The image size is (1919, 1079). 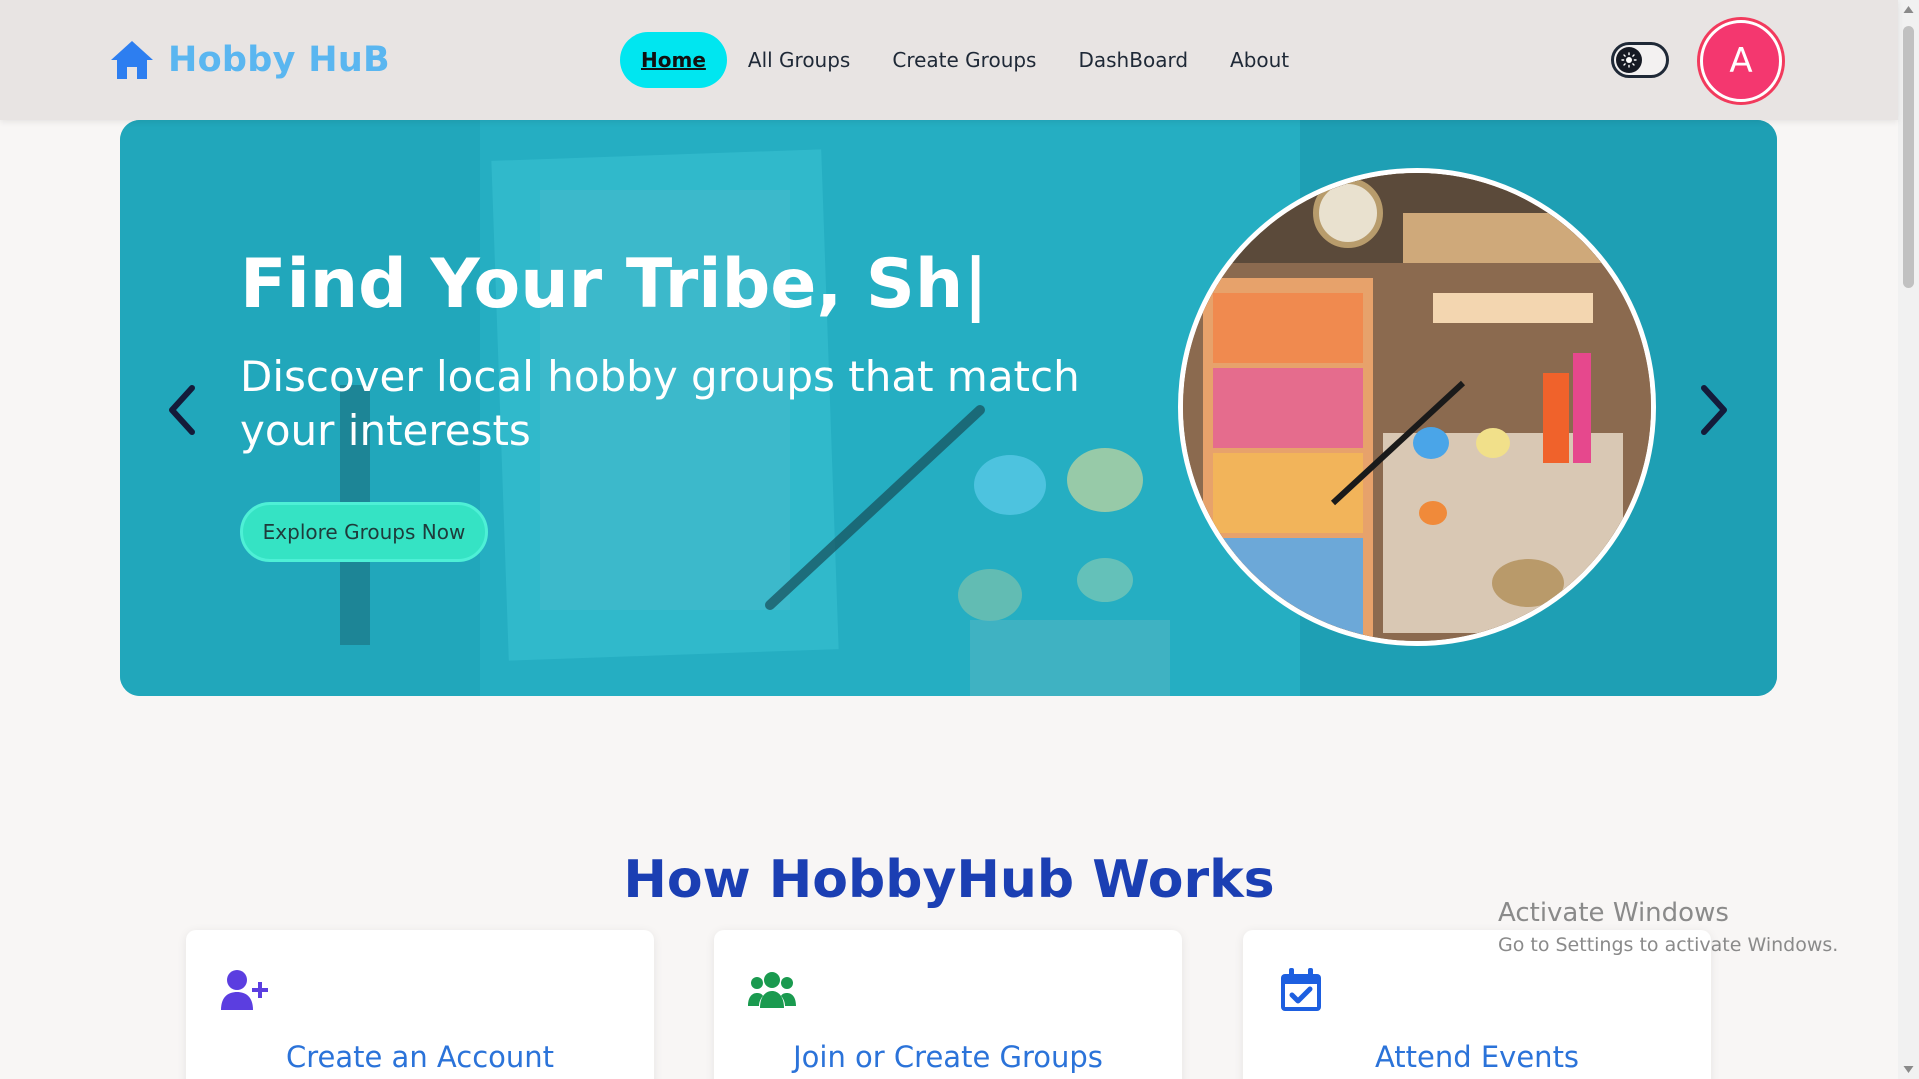 What do you see at coordinates (948, 1004) in the screenshot?
I see `feature-card-join-groups: Join or Create Groups` at bounding box center [948, 1004].